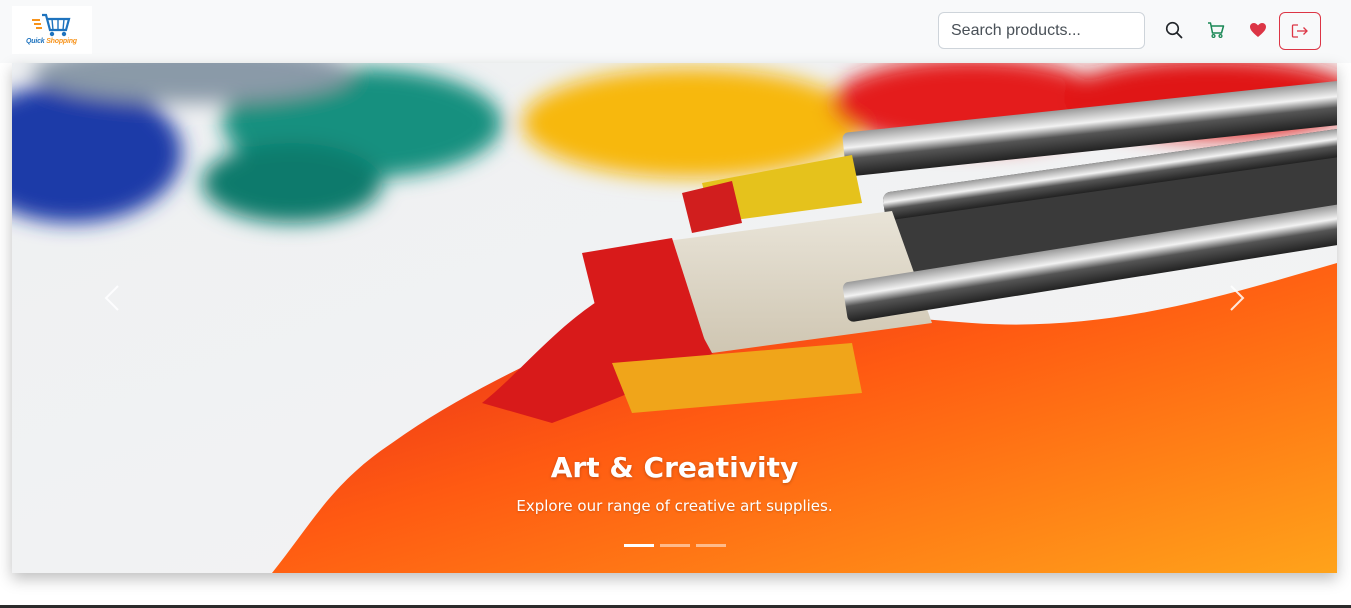 This screenshot has height=608, width=1351. I want to click on carousel-indicators, so click(675, 545).